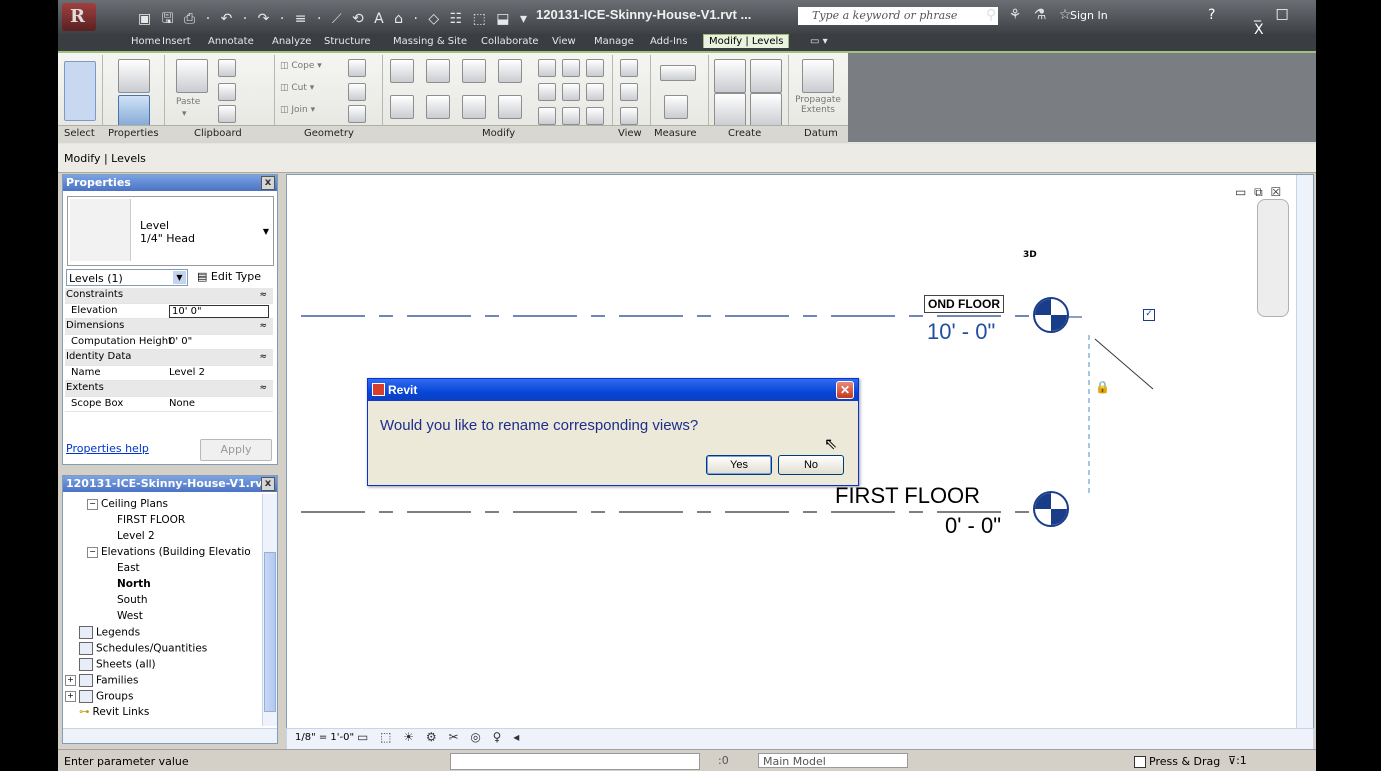 The height and width of the screenshot is (771, 1381). I want to click on first-floor-name: FIRST FLOOR, so click(907, 496).